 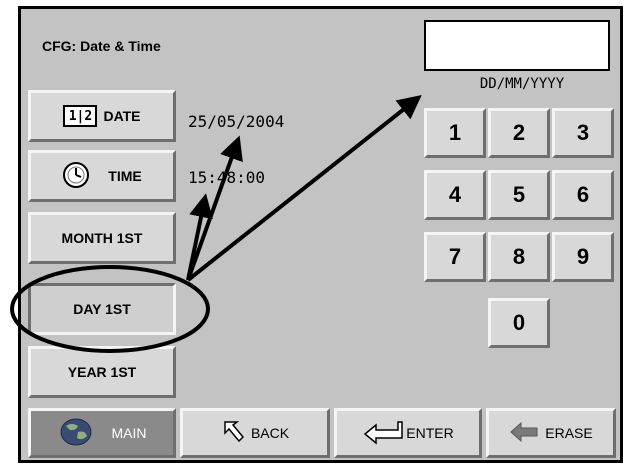 What do you see at coordinates (522, 84) in the screenshot?
I see `format-hint: DD/MM/YYYY` at bounding box center [522, 84].